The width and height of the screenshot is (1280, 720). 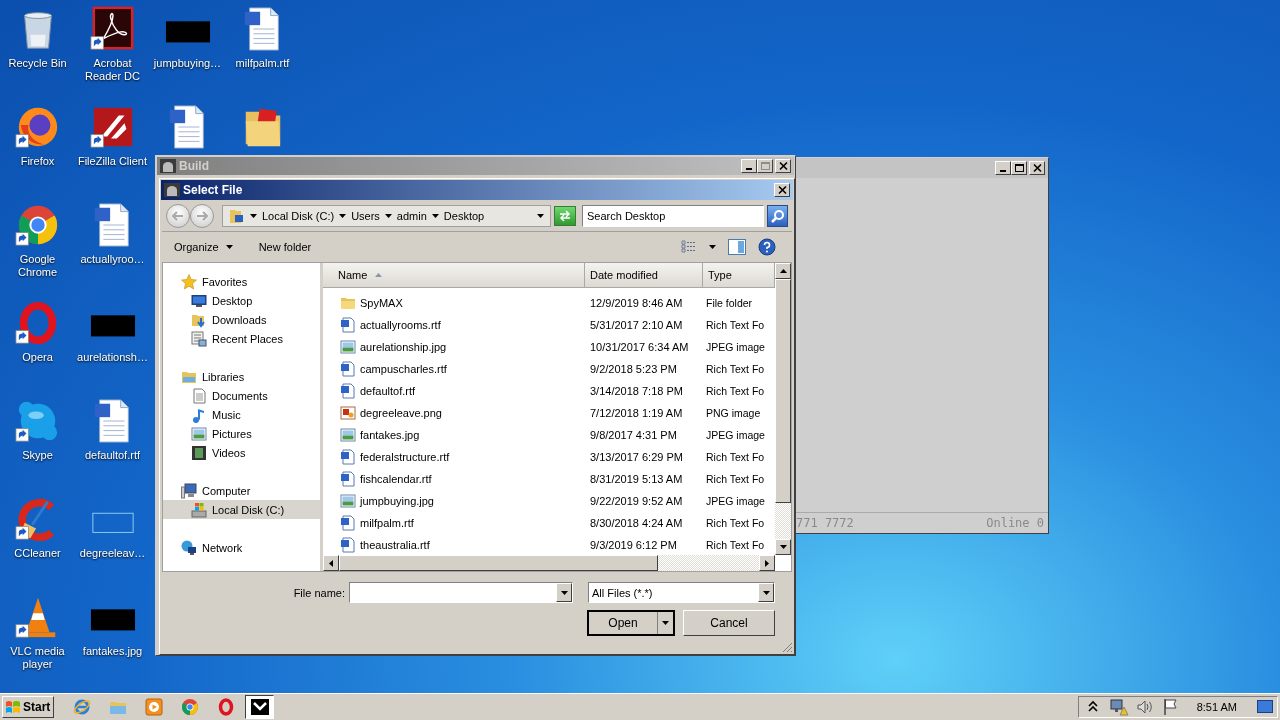 What do you see at coordinates (381, 303) in the screenshot?
I see `file-name: SpyMAX` at bounding box center [381, 303].